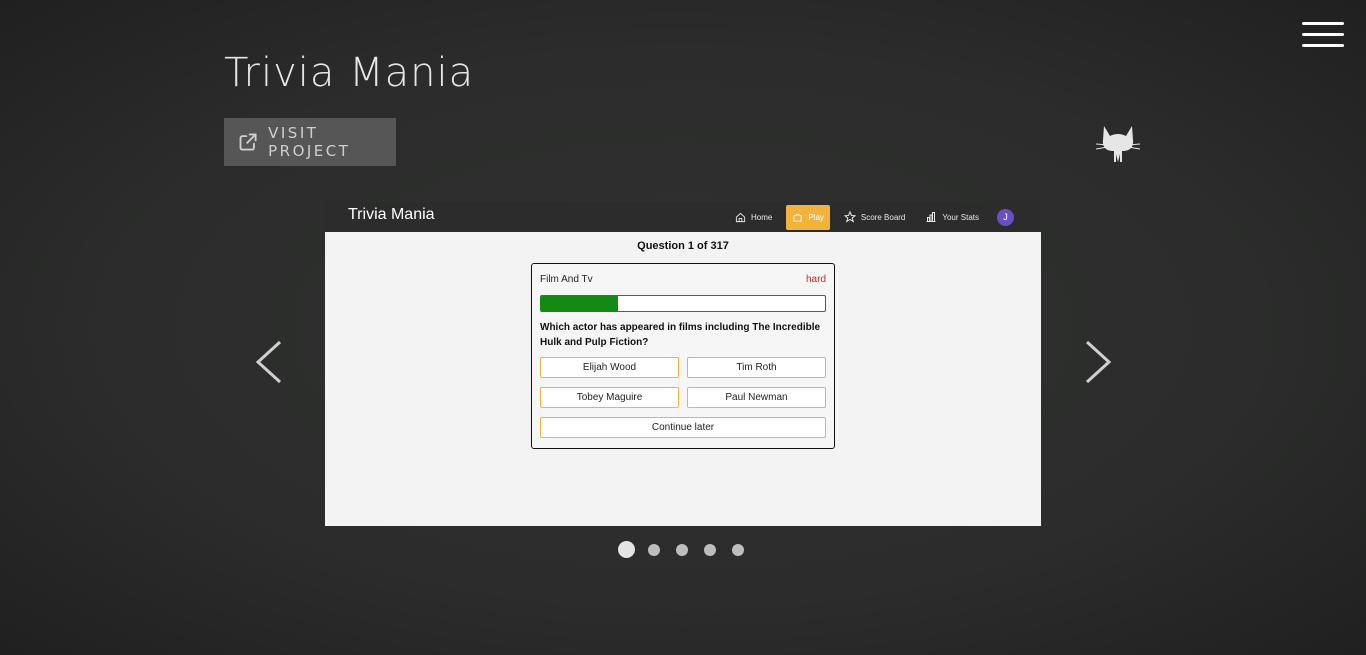 The height and width of the screenshot is (655, 1366). I want to click on carousel-dots, so click(689, 549).